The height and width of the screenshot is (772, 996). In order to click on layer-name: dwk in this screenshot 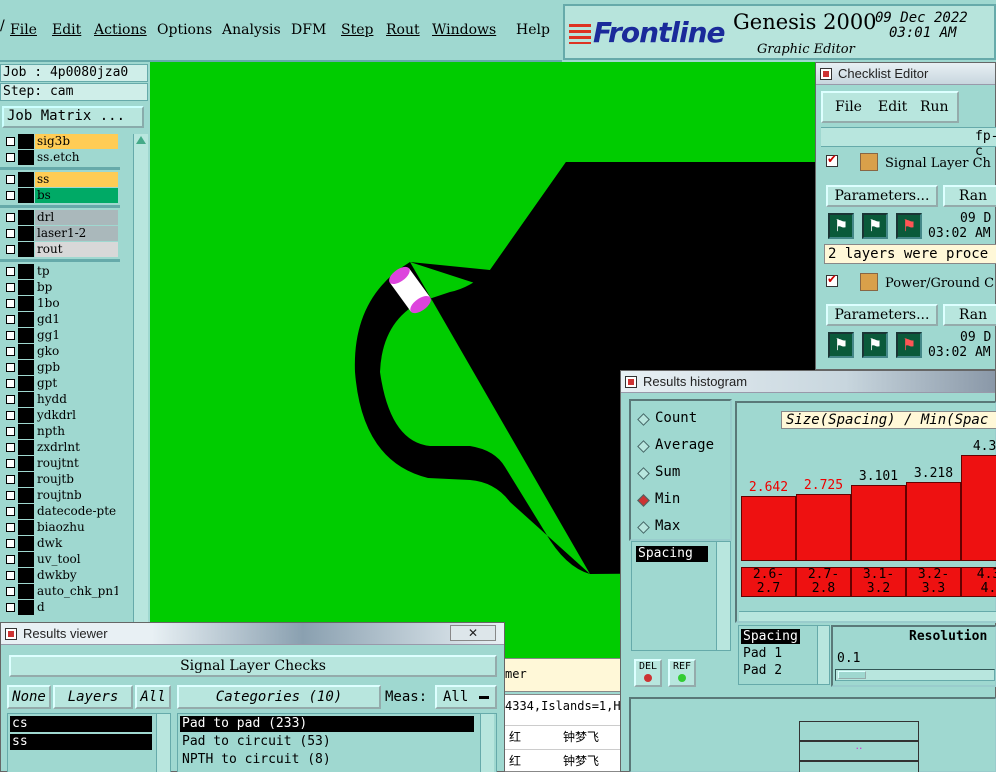, I will do `click(76, 543)`.